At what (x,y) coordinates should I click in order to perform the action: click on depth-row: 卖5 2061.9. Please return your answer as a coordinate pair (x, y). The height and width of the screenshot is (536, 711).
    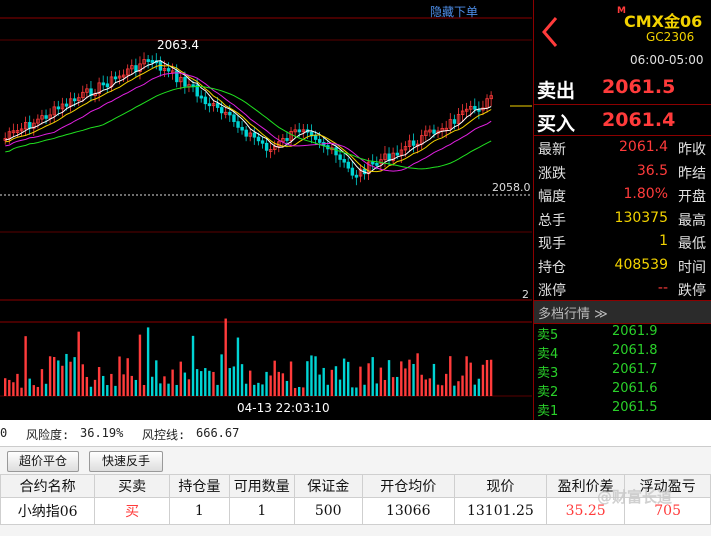
    Looking at the image, I should click on (622, 333).